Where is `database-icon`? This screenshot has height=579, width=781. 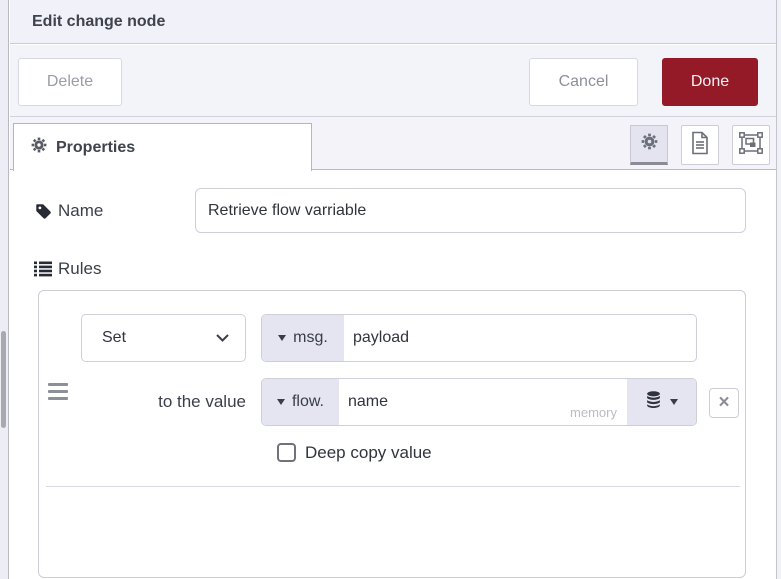 database-icon is located at coordinates (653, 402).